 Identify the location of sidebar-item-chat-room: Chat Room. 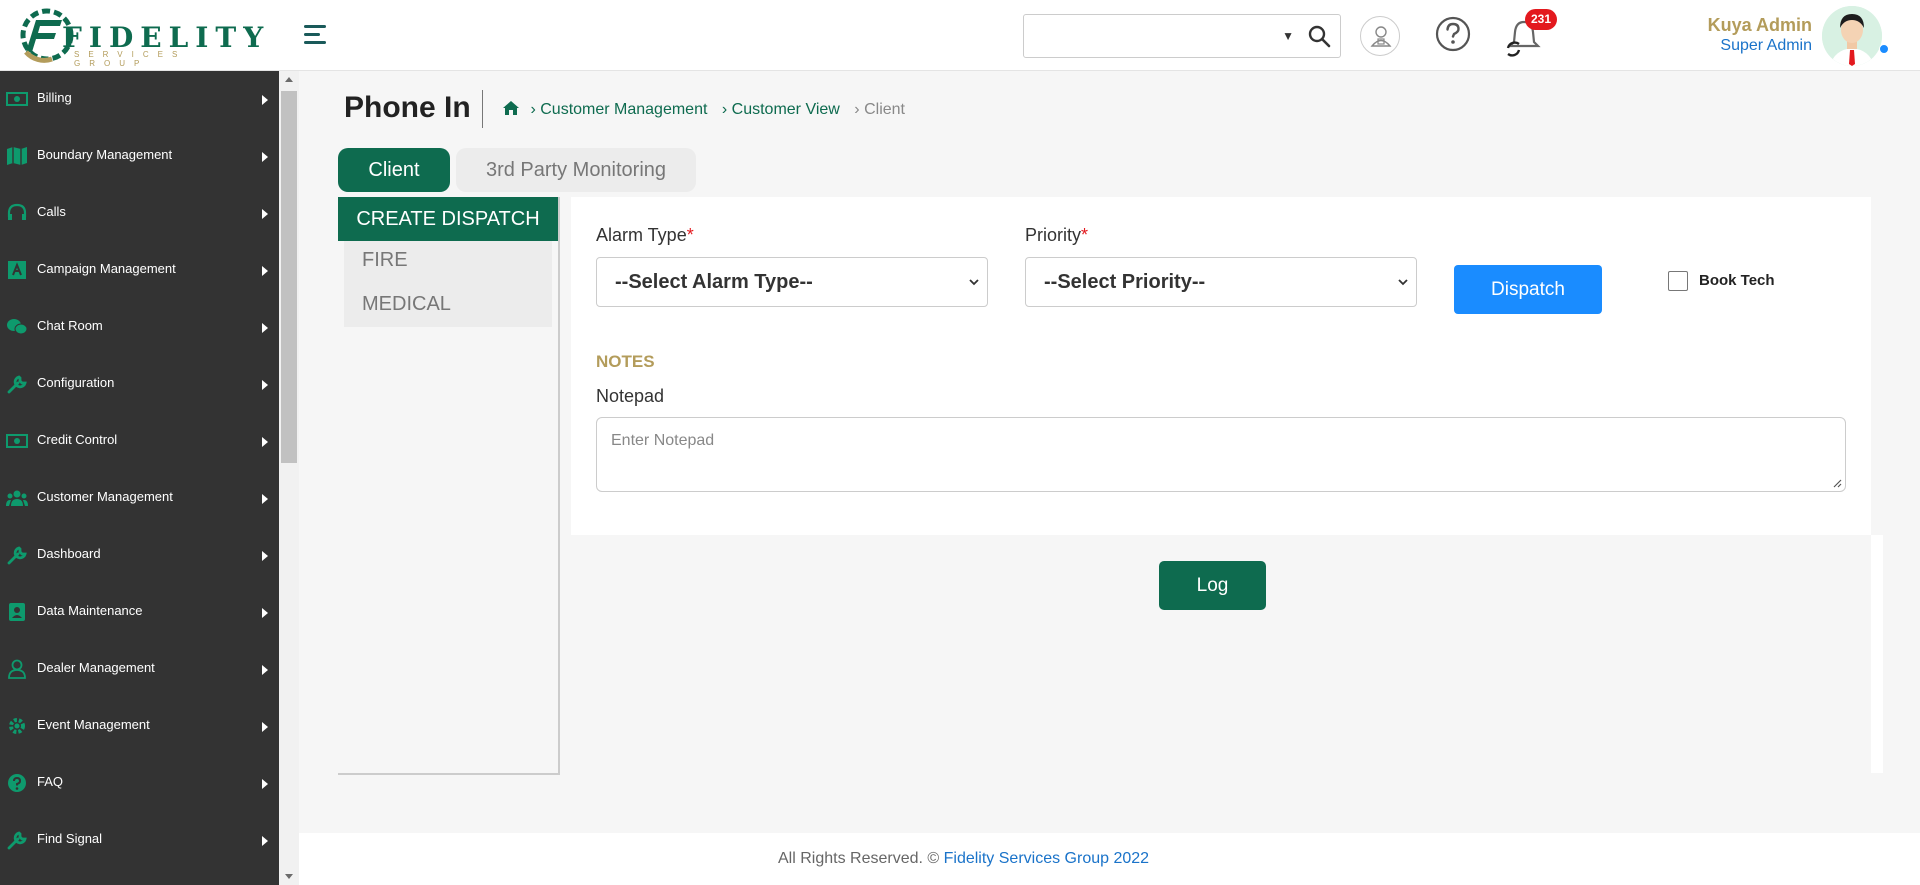
(139, 327).